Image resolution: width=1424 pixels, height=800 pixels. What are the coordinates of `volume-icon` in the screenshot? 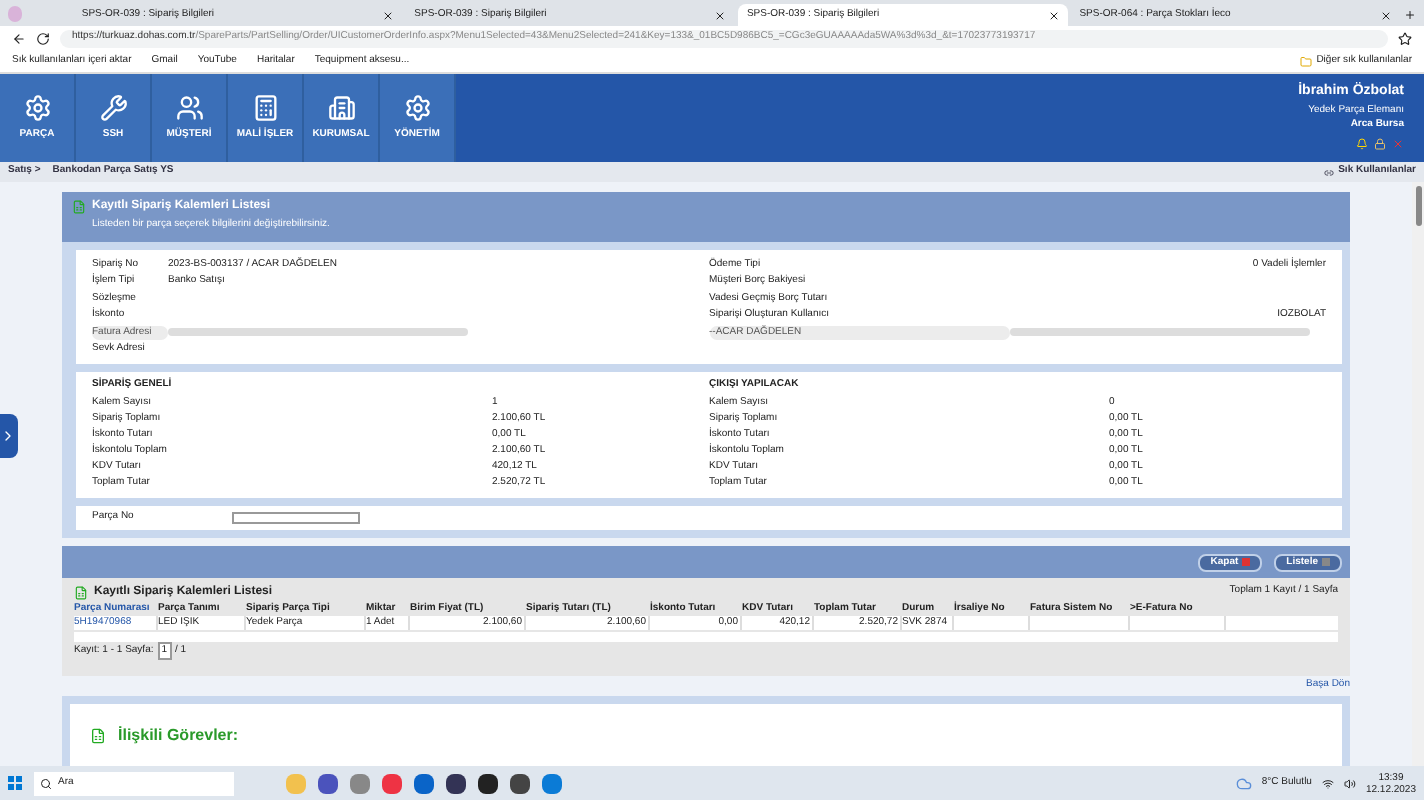 It's located at (1349, 783).